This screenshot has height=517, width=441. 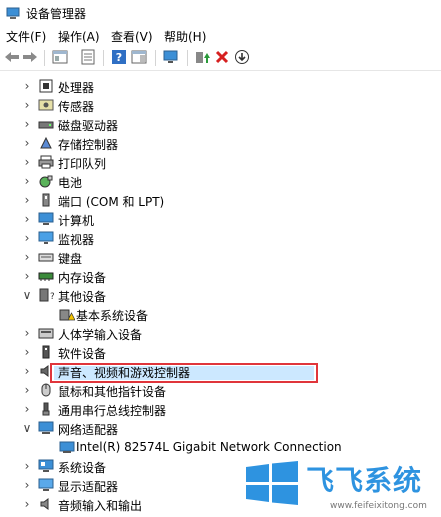 I want to click on tree-category-row: ∨? 其他设备, so click(x=220, y=295).